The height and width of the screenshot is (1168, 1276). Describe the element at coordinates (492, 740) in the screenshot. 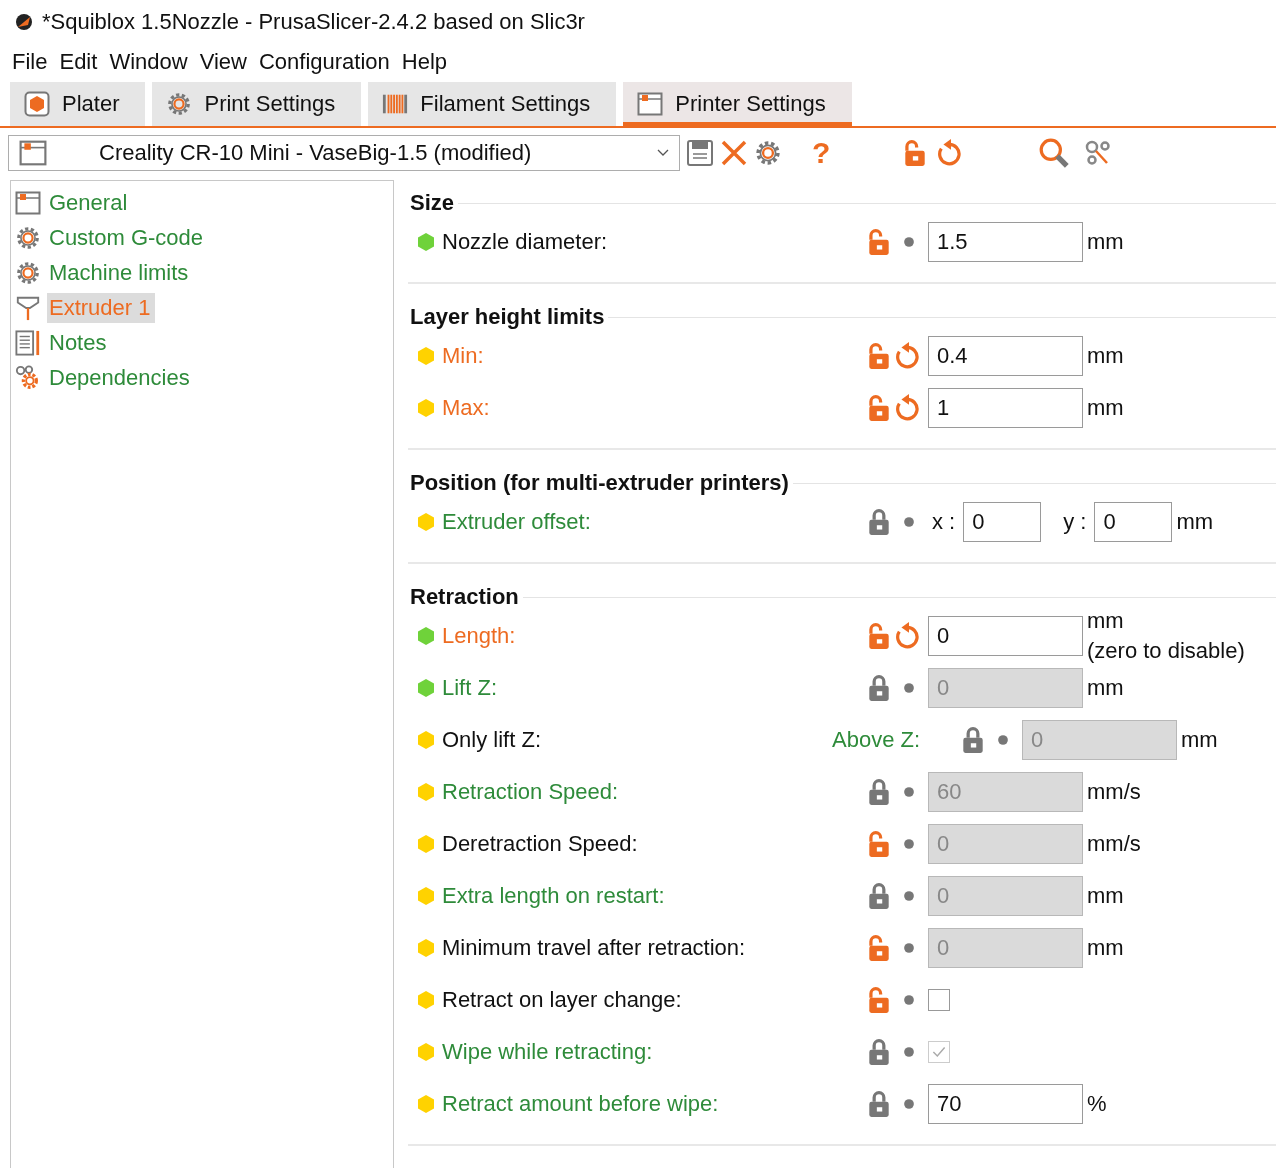

I see `setting-label: Only lift Z:` at that location.